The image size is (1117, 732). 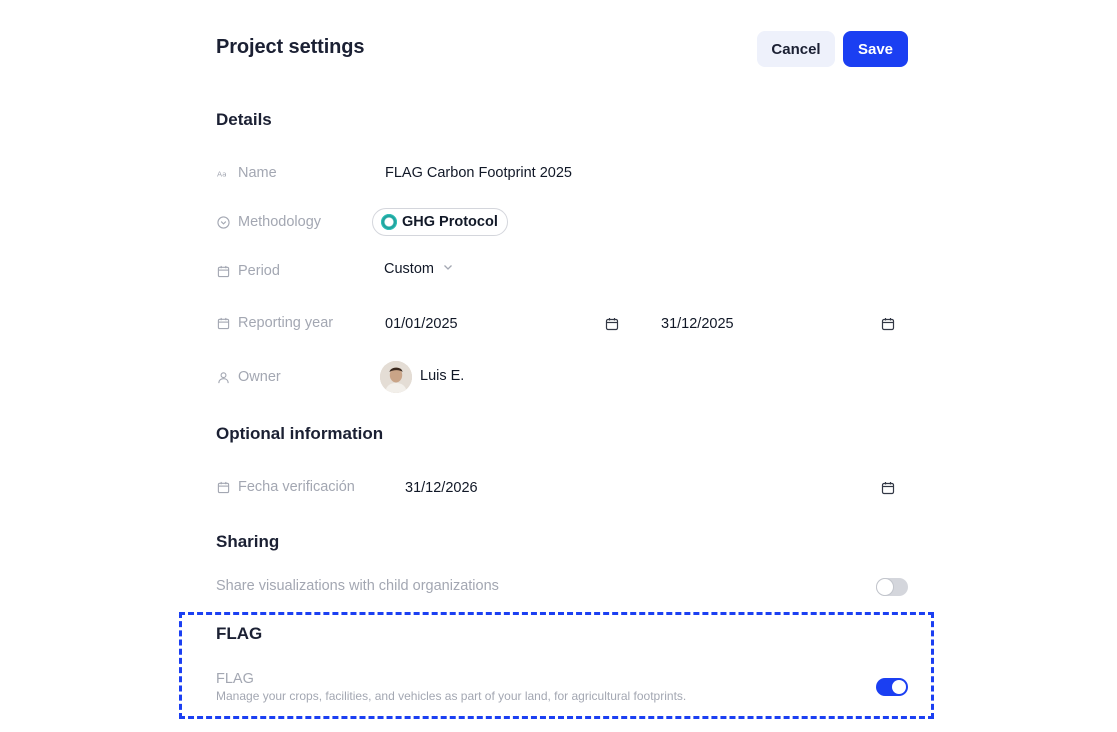 I want to click on reporting-year-label-text: Reporting year, so click(x=286, y=323).